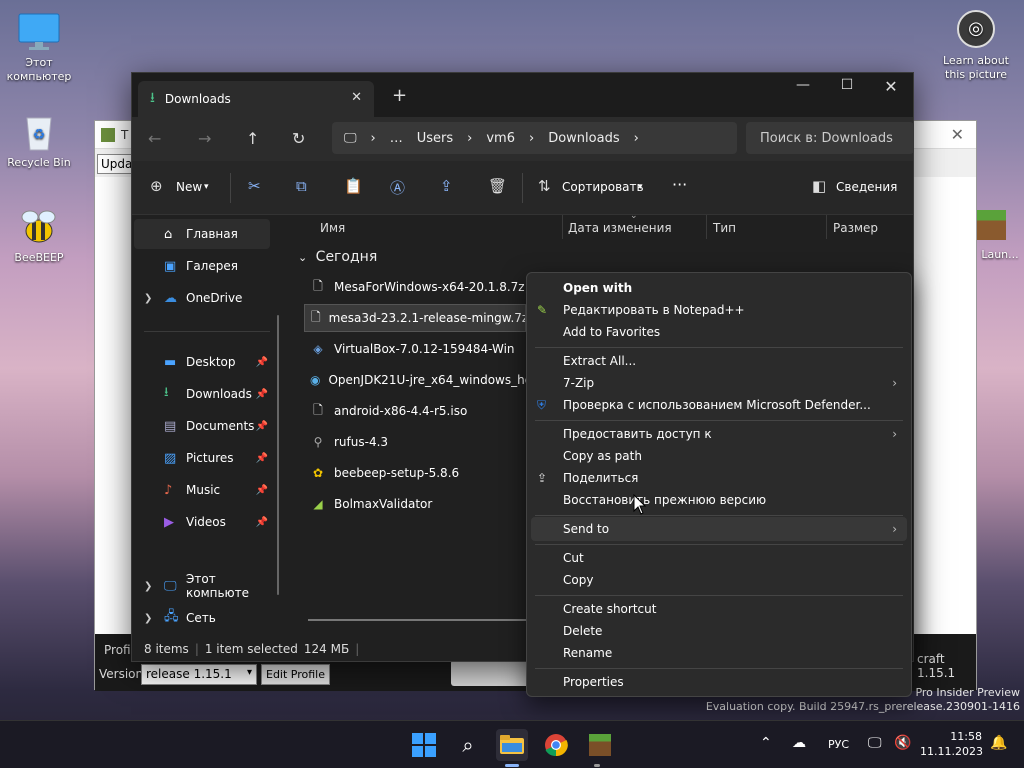 The width and height of the screenshot is (1024, 768). I want to click on file-row: 🗋 android-x86-4.4-r5.iso, so click(415, 411).